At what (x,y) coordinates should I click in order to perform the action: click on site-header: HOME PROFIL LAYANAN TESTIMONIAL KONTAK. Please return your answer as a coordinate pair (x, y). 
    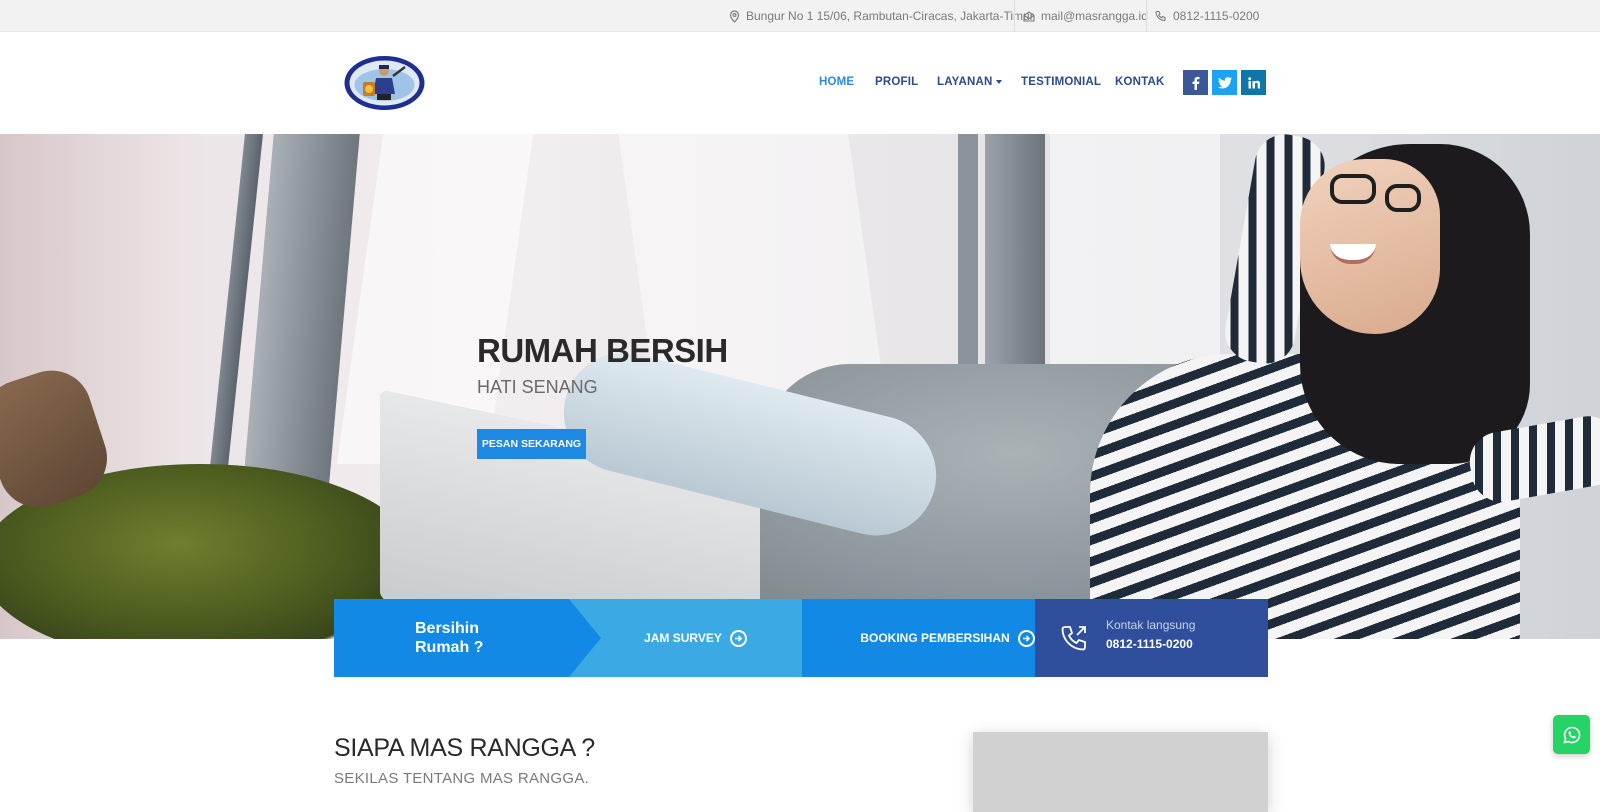
    Looking at the image, I should click on (800, 83).